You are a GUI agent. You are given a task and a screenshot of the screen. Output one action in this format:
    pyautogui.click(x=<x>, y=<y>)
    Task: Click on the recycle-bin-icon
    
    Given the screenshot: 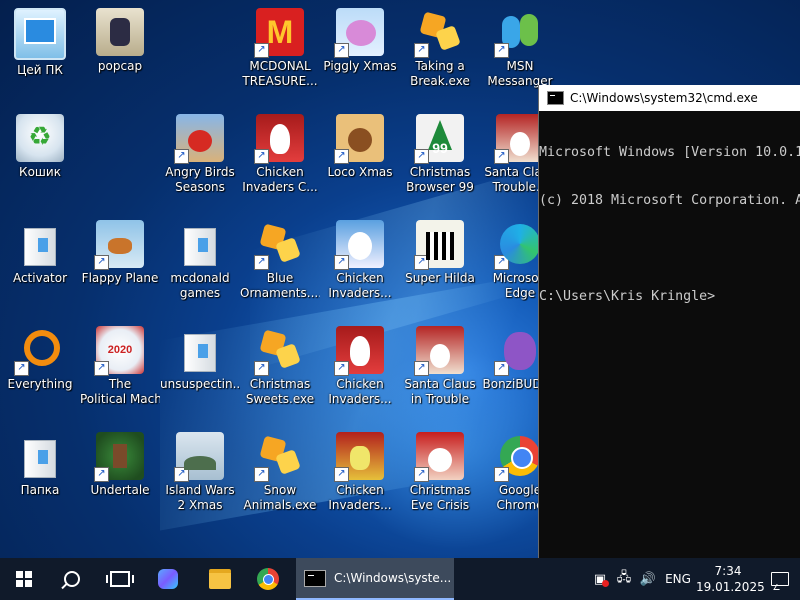 What is the action you would take?
    pyautogui.click(x=40, y=138)
    